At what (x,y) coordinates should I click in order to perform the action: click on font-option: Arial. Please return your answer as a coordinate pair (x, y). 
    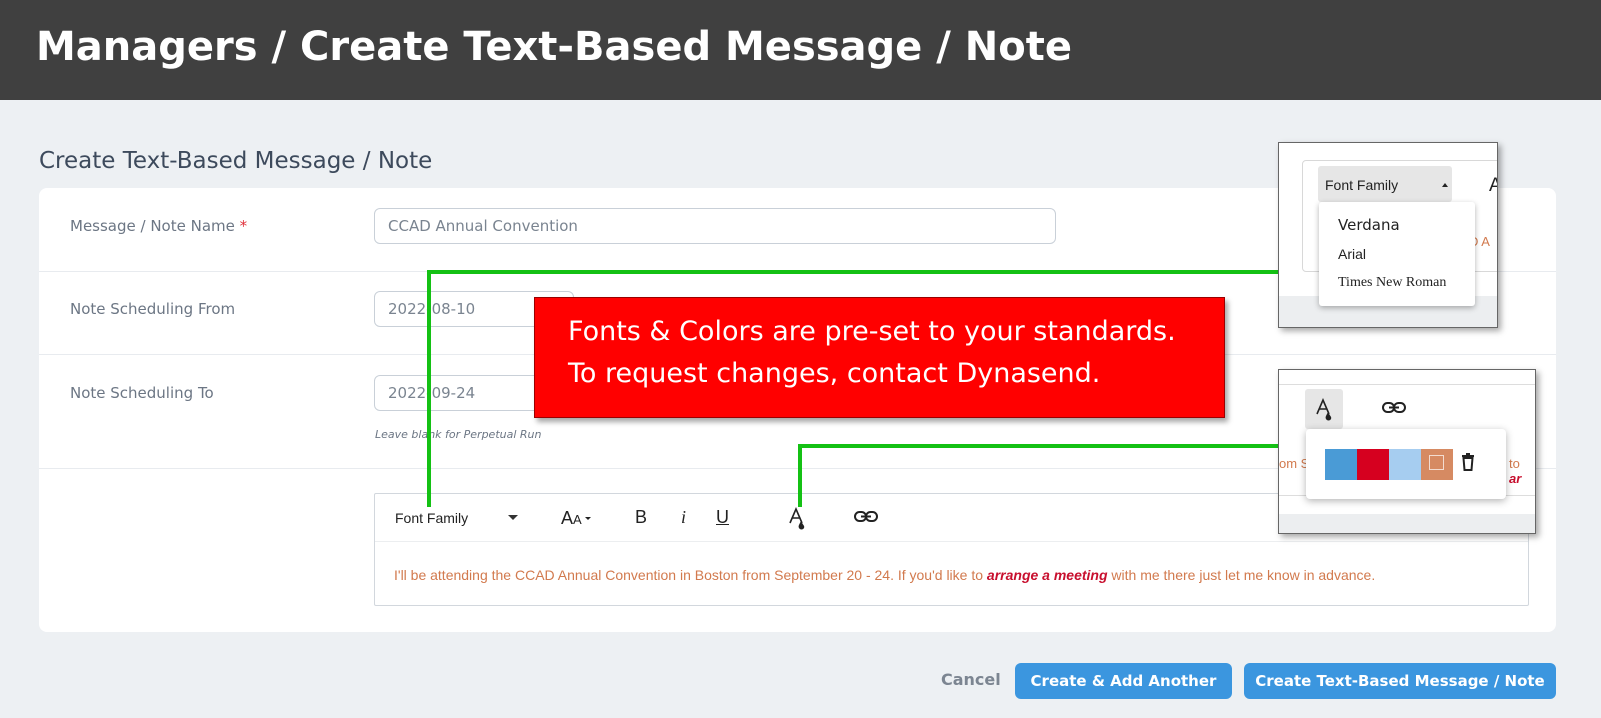
    Looking at the image, I should click on (1352, 254).